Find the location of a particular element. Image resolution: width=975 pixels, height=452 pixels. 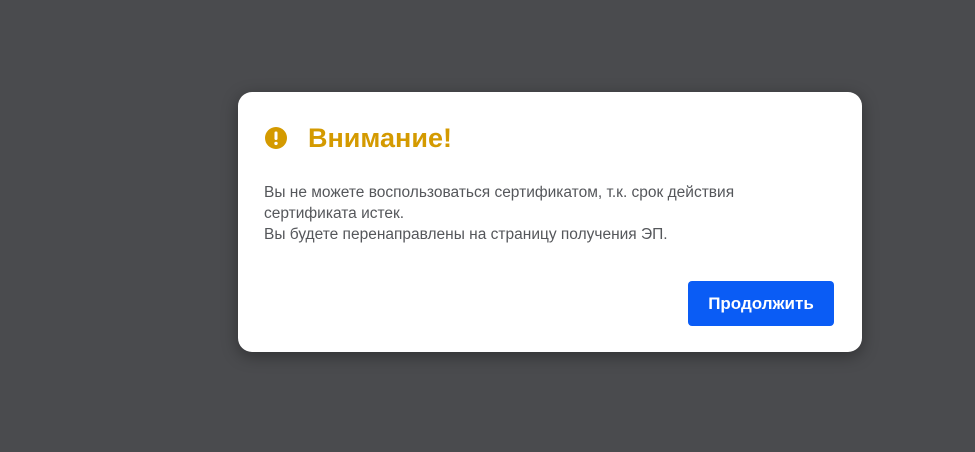

exclamation-circle-icon is located at coordinates (276, 138).